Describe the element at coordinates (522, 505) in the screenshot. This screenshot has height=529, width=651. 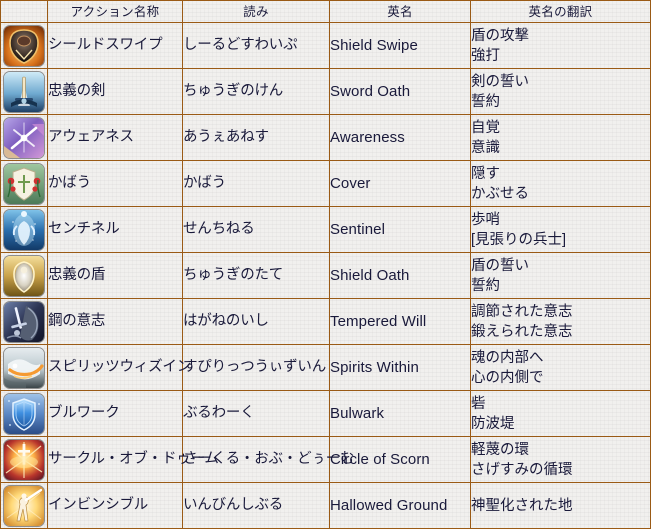
I see `translation-line-1: 神聖化された地` at that location.